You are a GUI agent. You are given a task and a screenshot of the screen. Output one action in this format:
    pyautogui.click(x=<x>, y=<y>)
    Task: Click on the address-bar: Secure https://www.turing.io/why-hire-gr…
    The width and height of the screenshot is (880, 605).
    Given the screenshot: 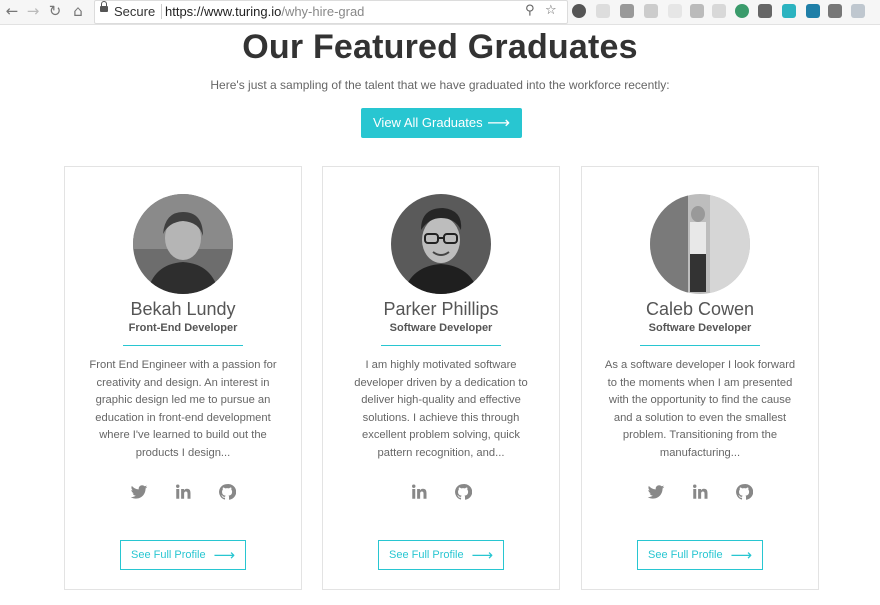 What is the action you would take?
    pyautogui.click(x=331, y=12)
    